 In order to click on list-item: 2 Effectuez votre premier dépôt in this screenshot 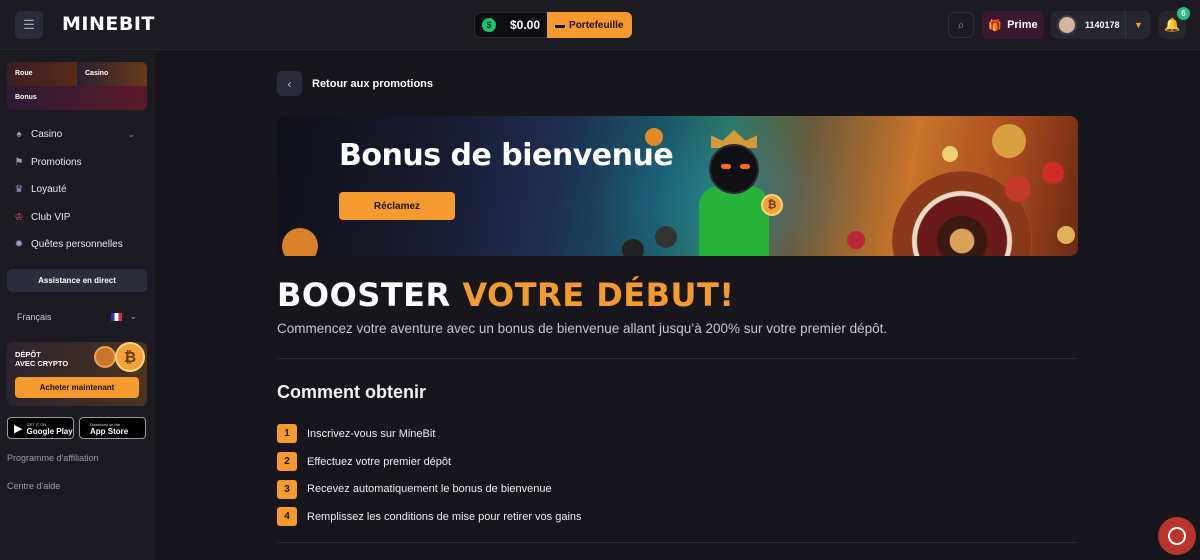, I will do `click(429, 462)`.